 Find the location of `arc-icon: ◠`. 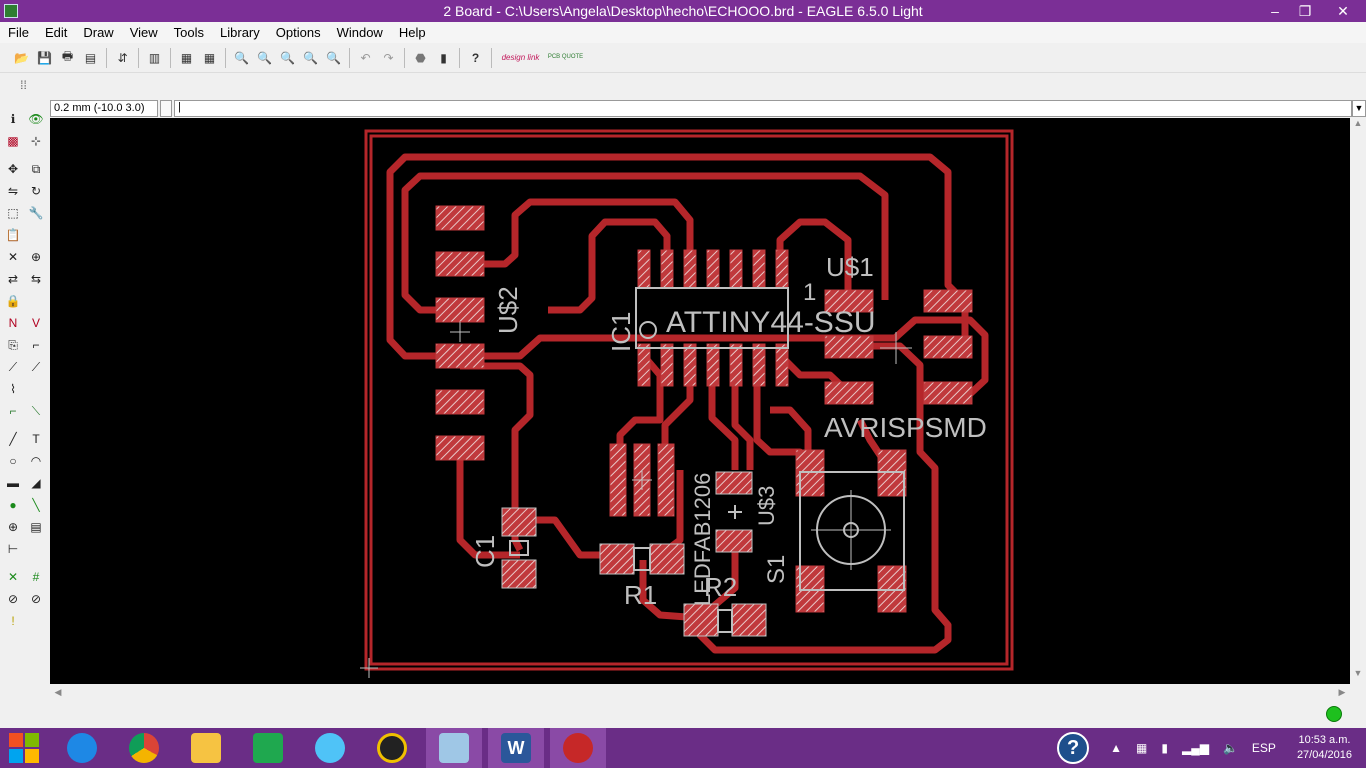

arc-icon: ◠ is located at coordinates (36, 461).